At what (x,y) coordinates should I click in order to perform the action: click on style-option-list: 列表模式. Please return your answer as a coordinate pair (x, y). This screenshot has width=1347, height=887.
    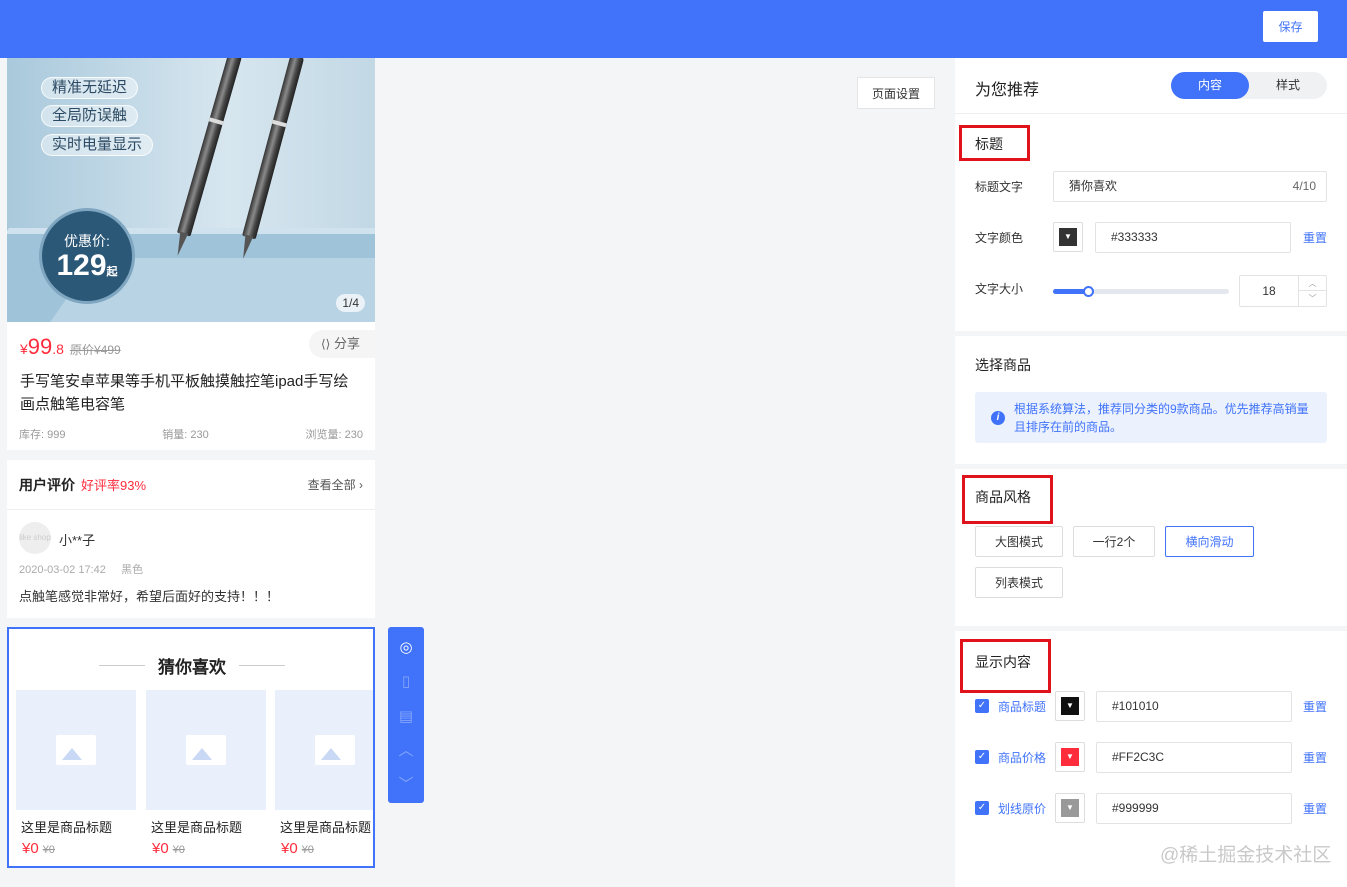
    Looking at the image, I should click on (1019, 582).